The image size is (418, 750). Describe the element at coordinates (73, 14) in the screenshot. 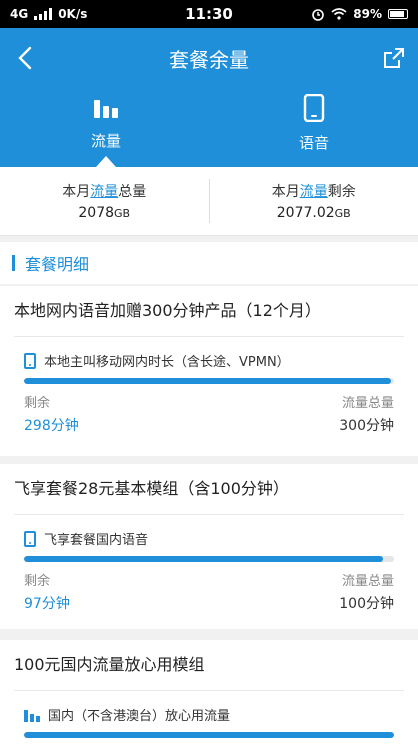

I see `network-speed: 0K/s` at that location.